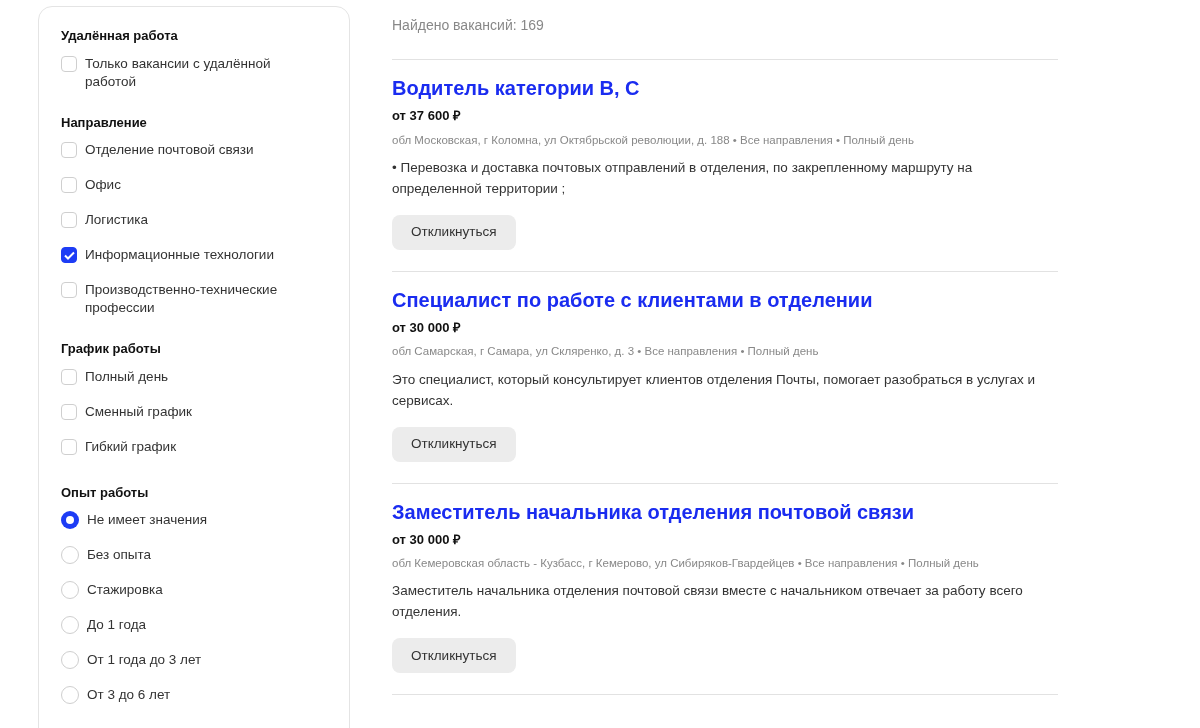 The width and height of the screenshot is (1200, 728). What do you see at coordinates (653, 140) in the screenshot?
I see `vacancy-meta: обл Московская, г Коломна, ул Октябрьской революции, д. 188 • Все направления • Полный день` at bounding box center [653, 140].